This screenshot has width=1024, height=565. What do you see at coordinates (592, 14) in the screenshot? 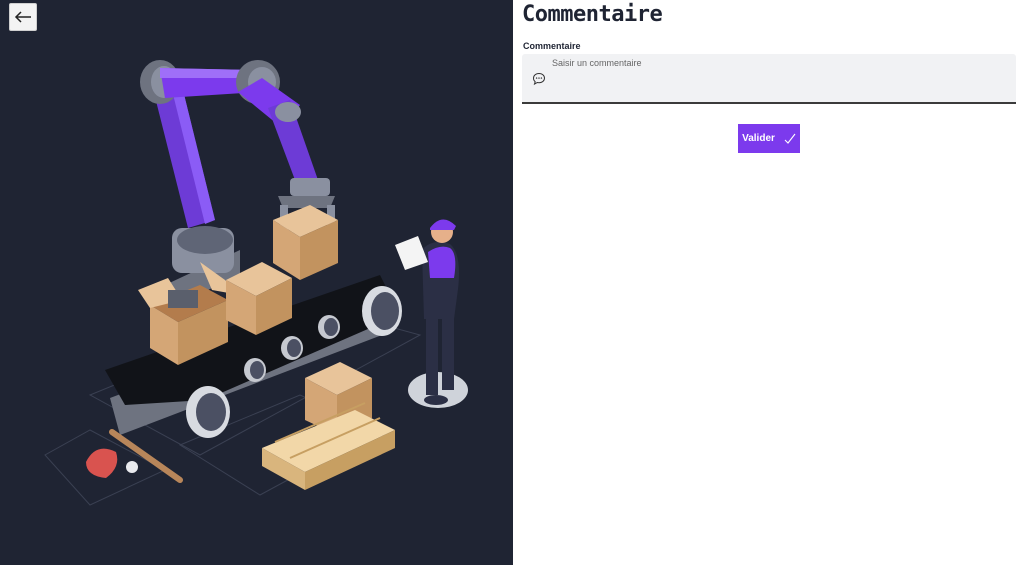
I see `page-title: Commentaire` at bounding box center [592, 14].